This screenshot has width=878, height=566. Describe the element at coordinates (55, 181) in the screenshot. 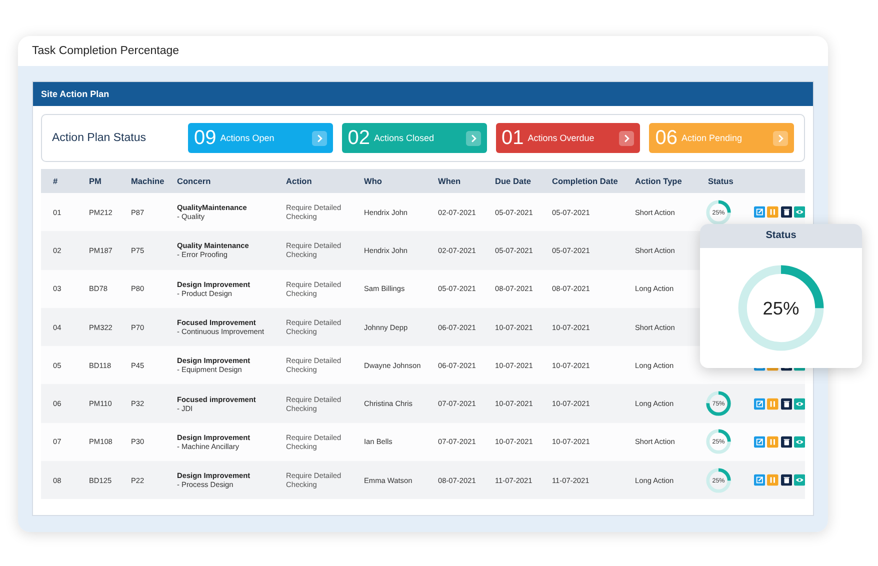

I see `column-header: #` at that location.